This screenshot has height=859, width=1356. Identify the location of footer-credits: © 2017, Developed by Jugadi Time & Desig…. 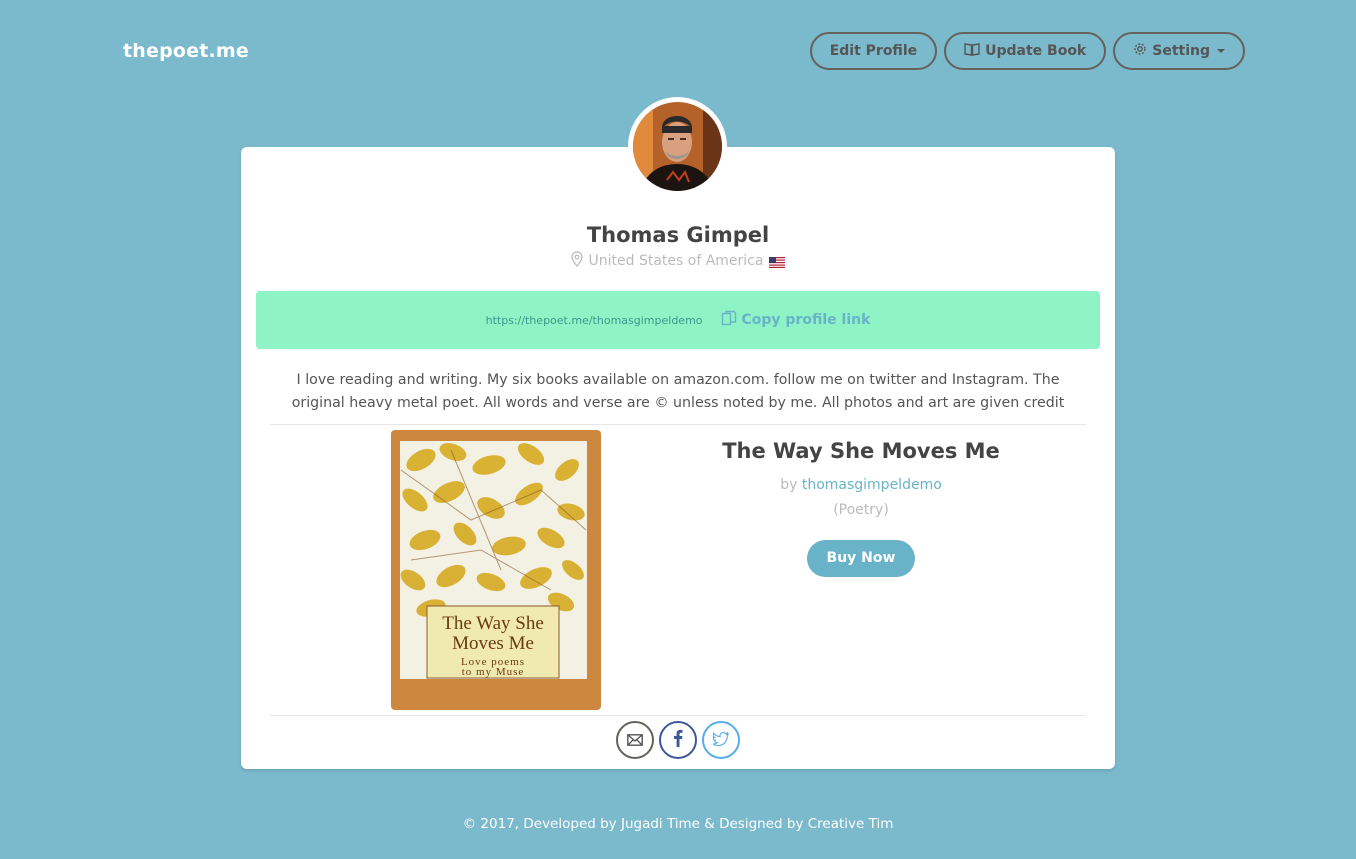
(678, 824).